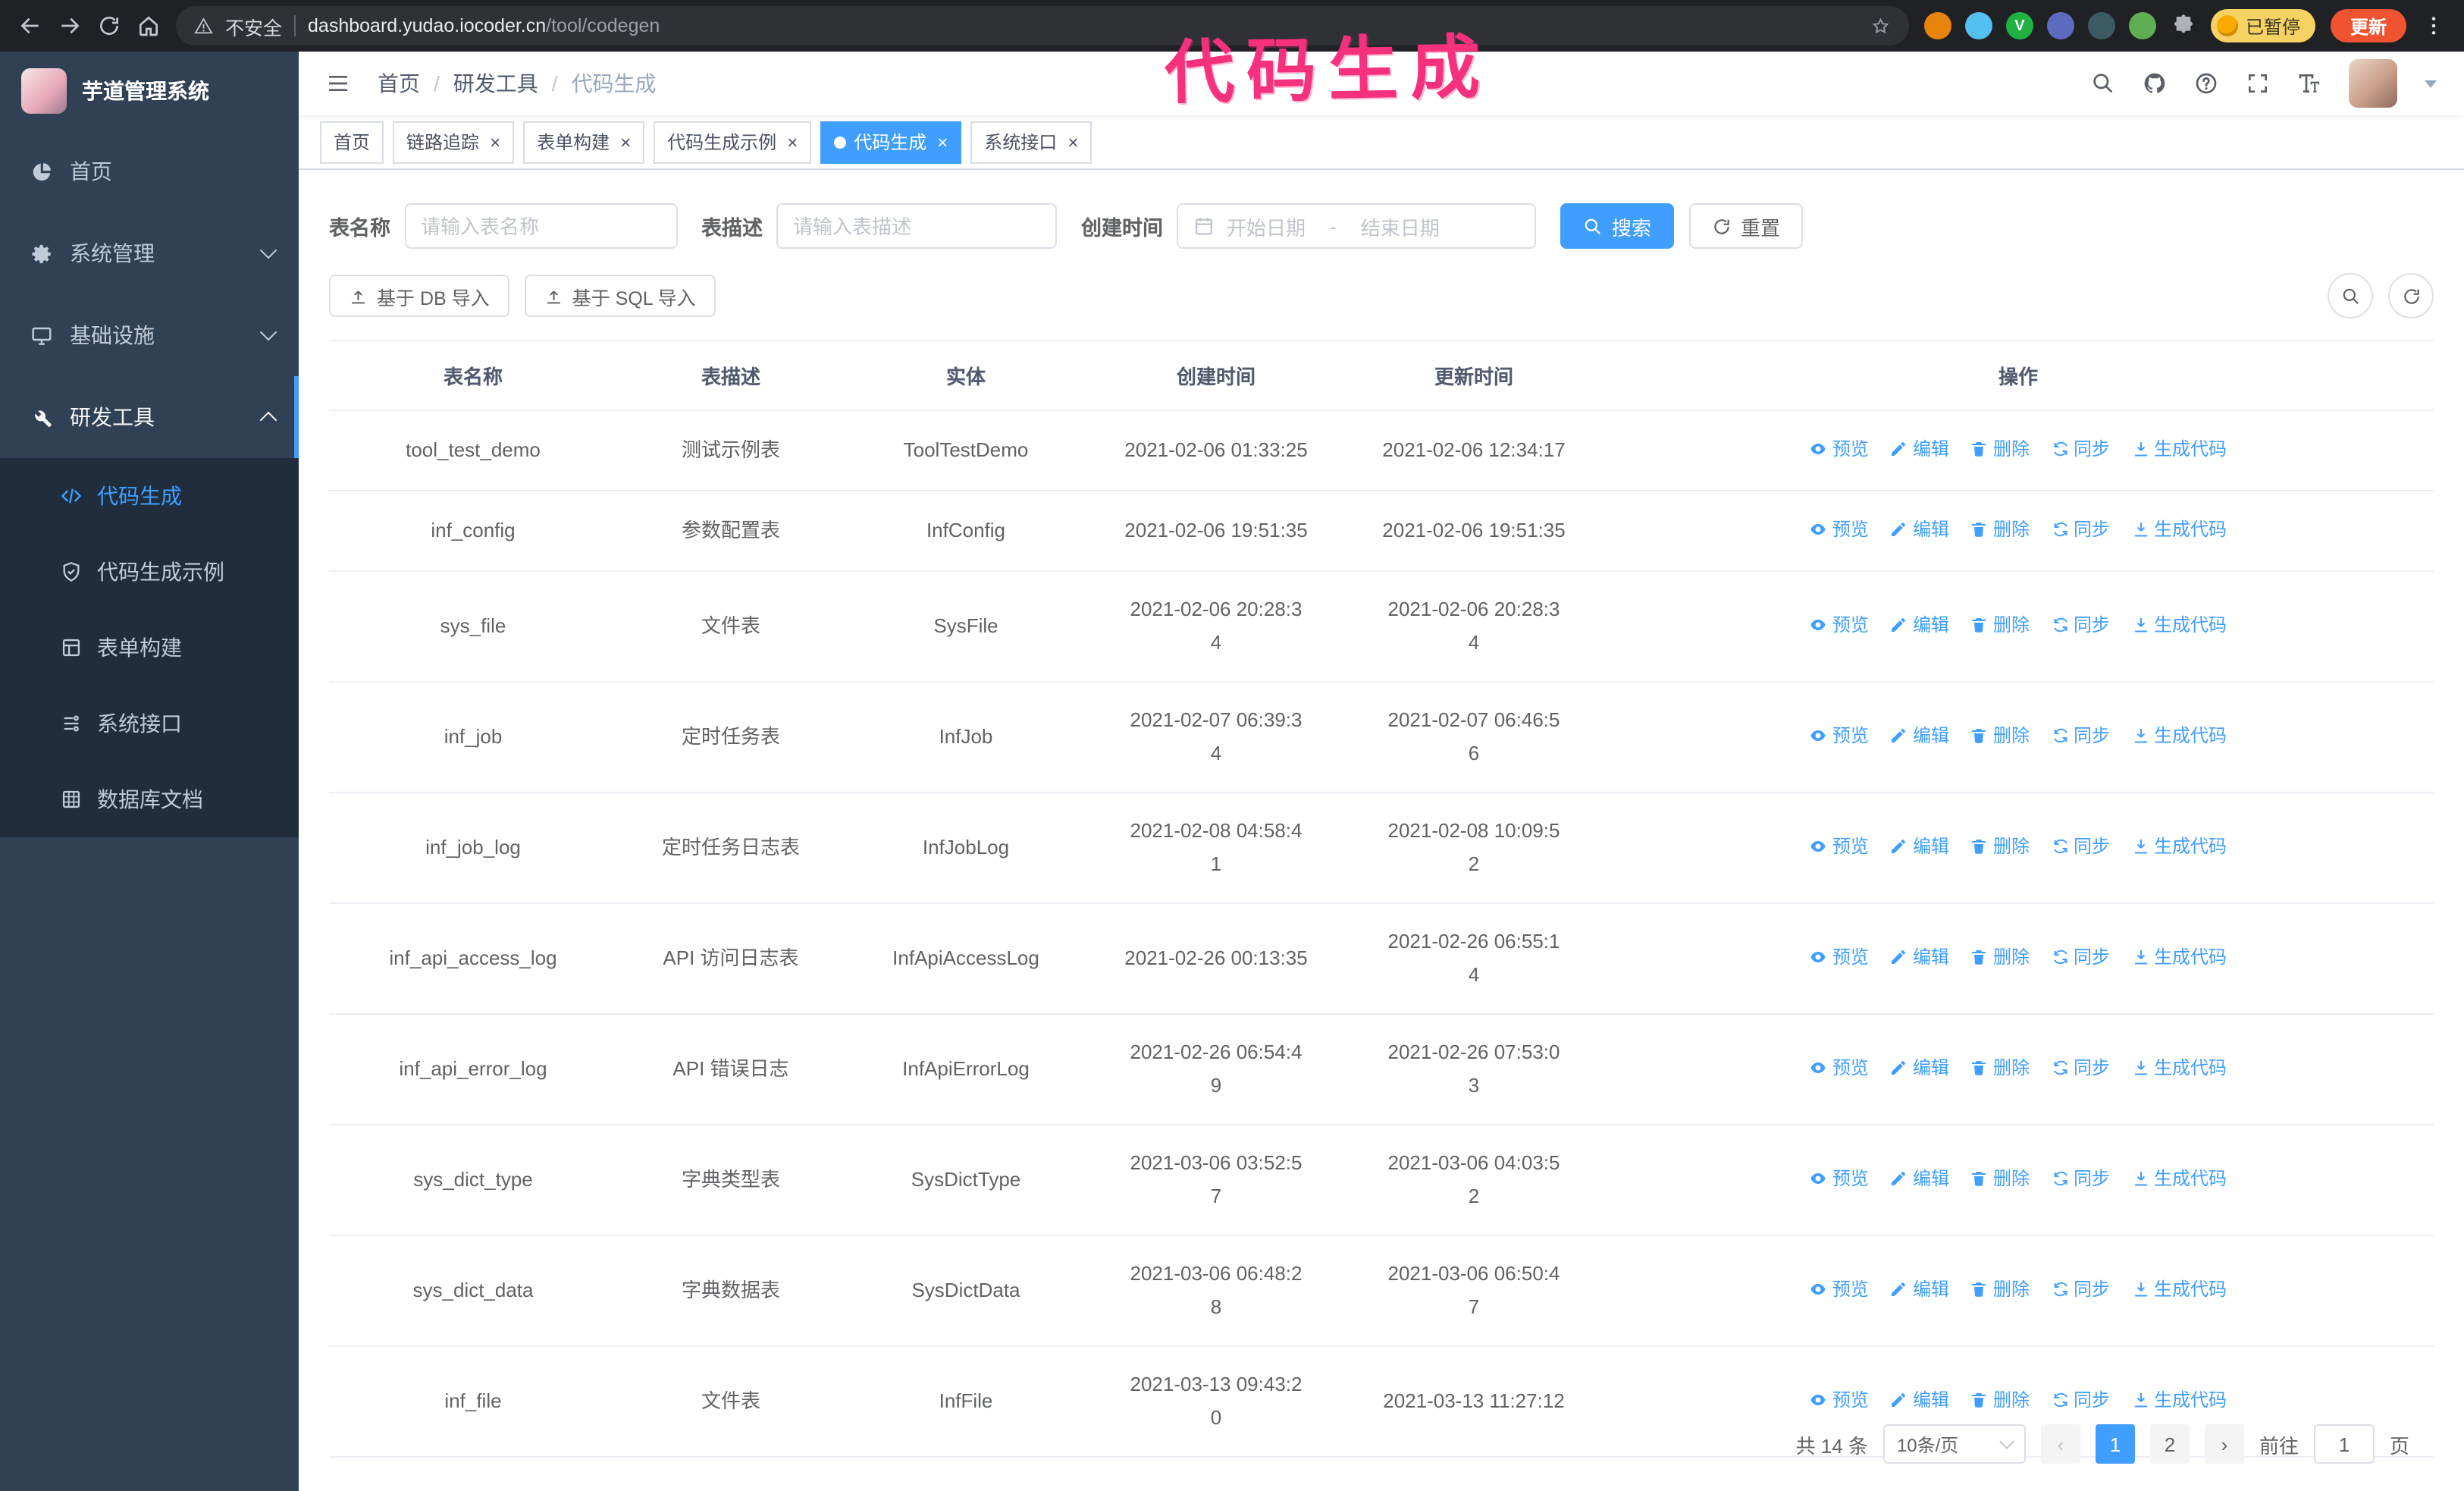 The image size is (2464, 1491). I want to click on date-range-picker: 开始日期 - 结束日期, so click(1357, 226).